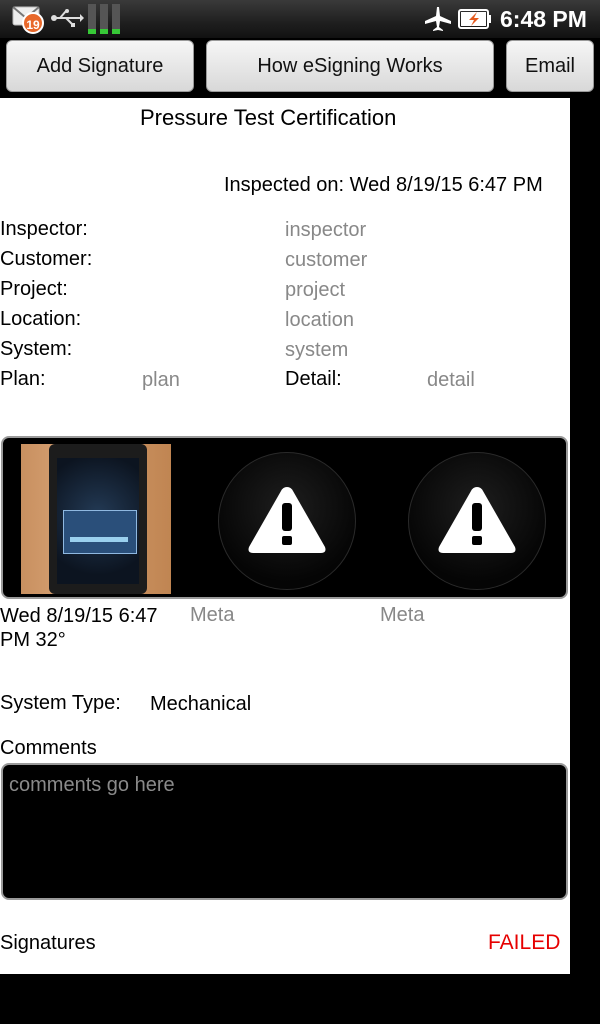  I want to click on detail-label: Detail:, so click(313, 379).